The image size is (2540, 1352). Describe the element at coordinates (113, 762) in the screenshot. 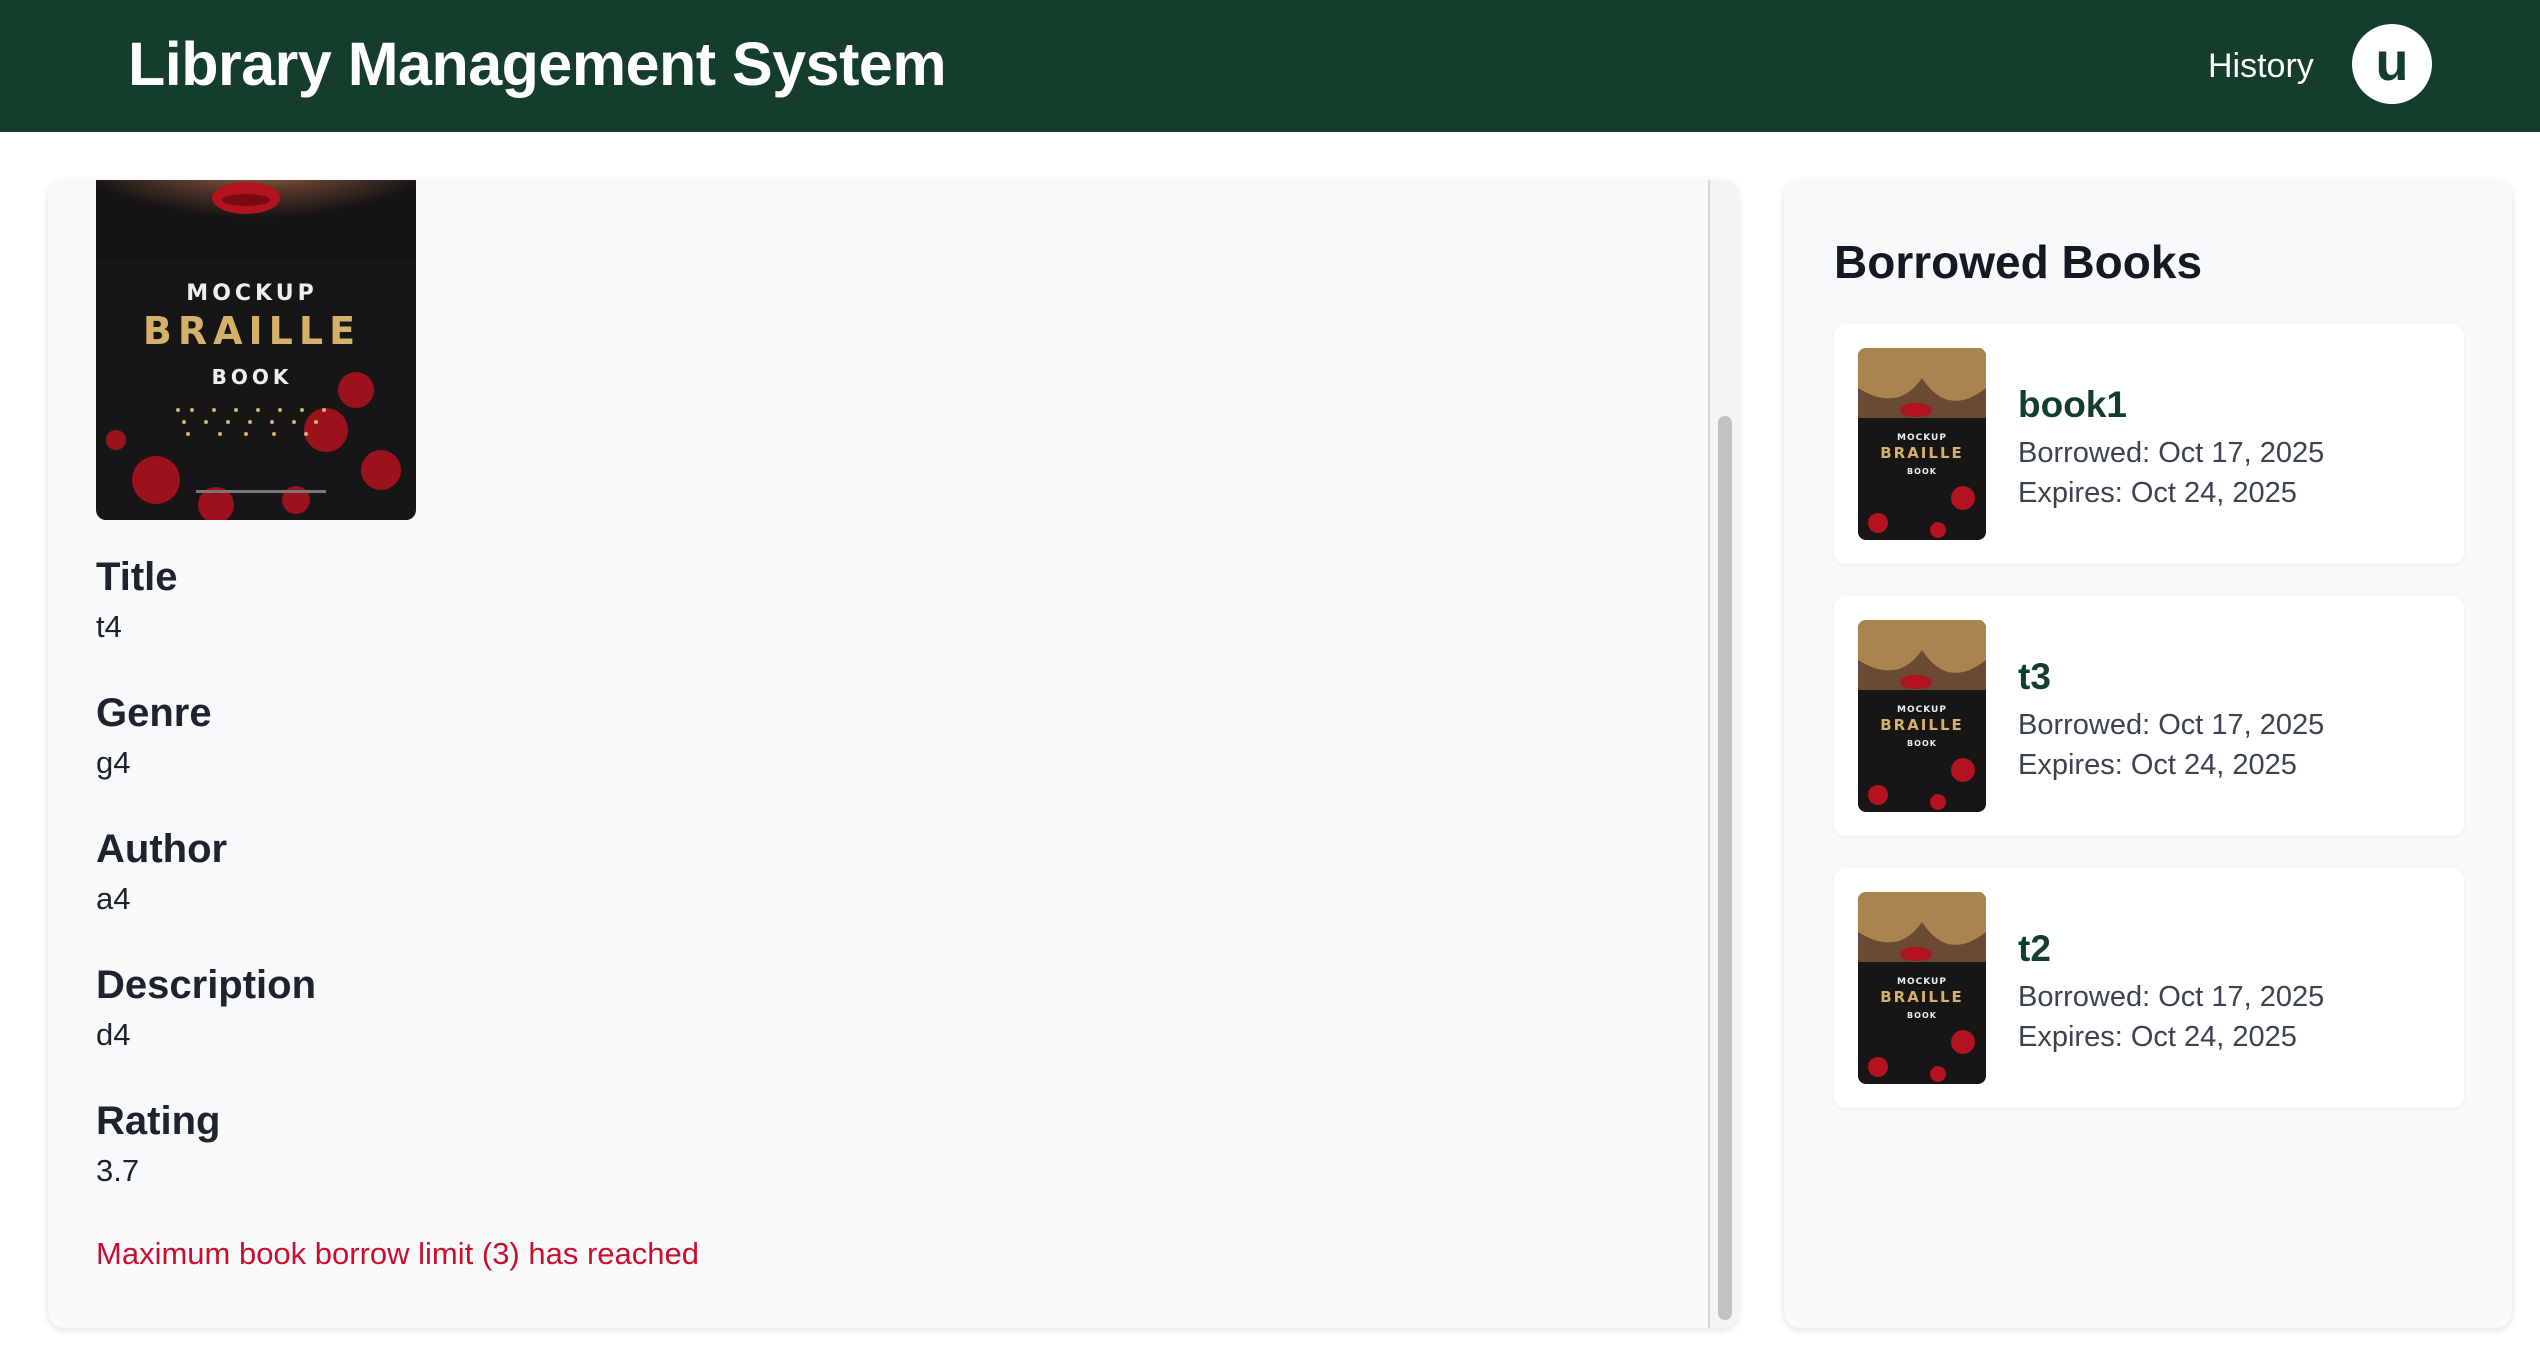

I see `field-value: g4` at that location.